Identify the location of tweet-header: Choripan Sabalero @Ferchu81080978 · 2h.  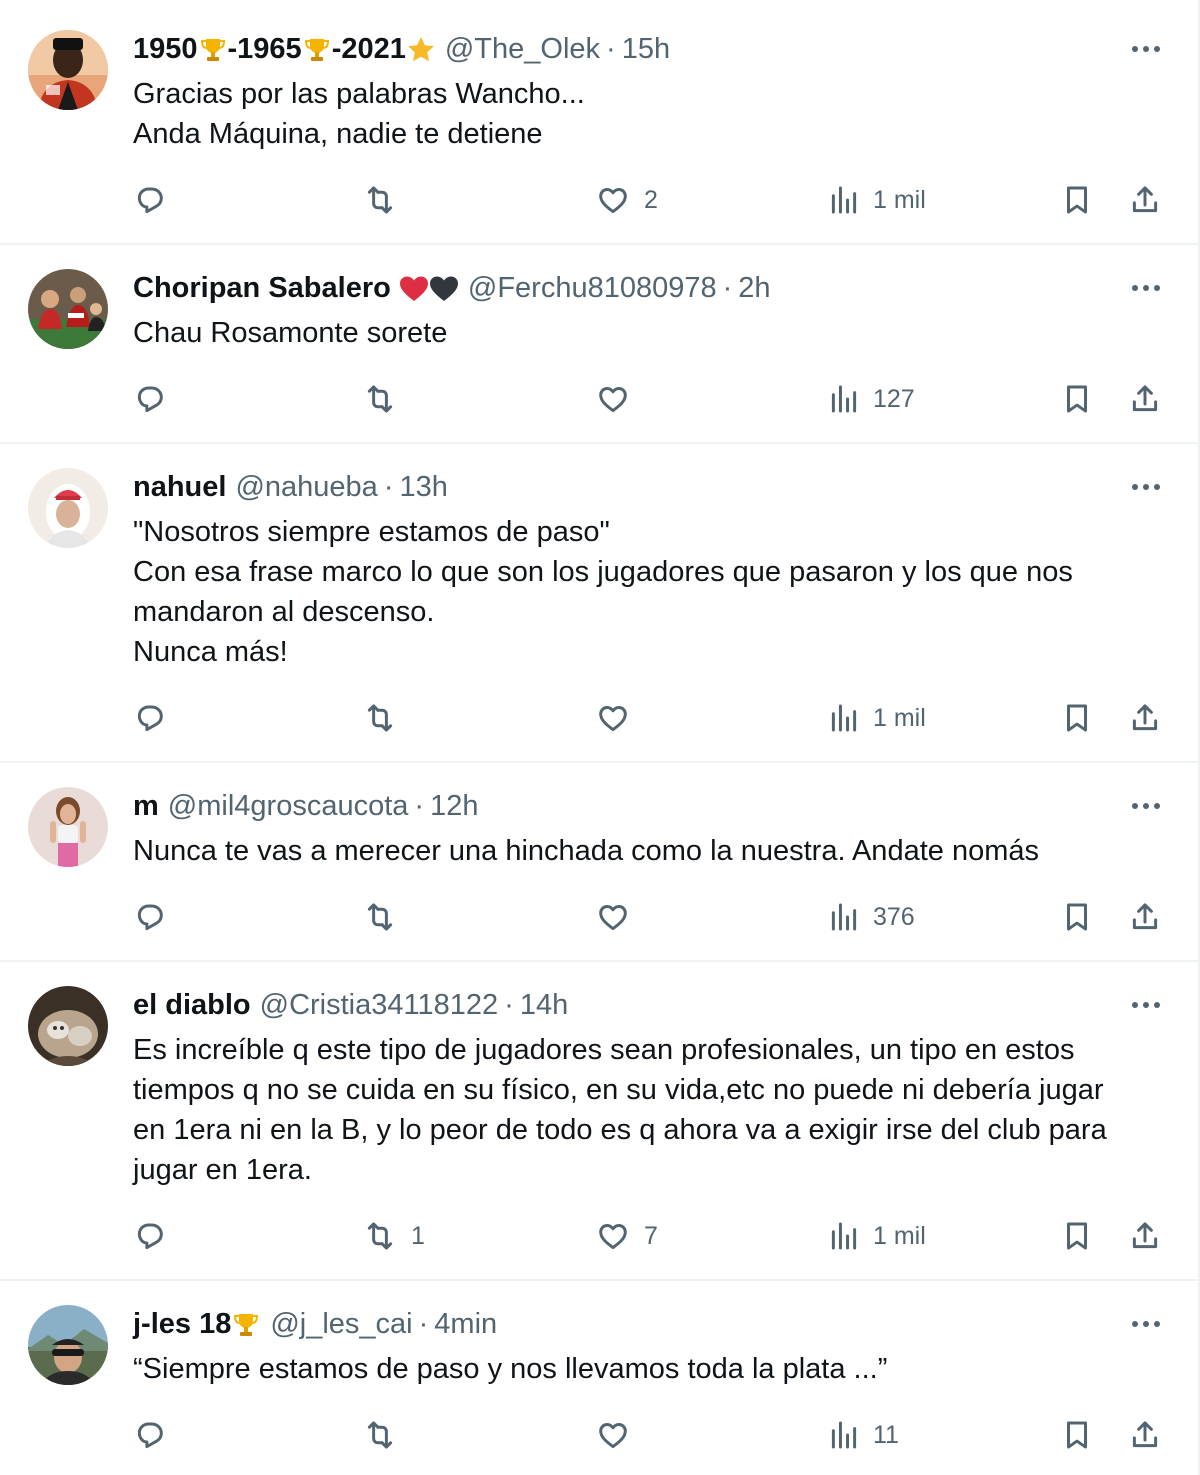
(452, 288).